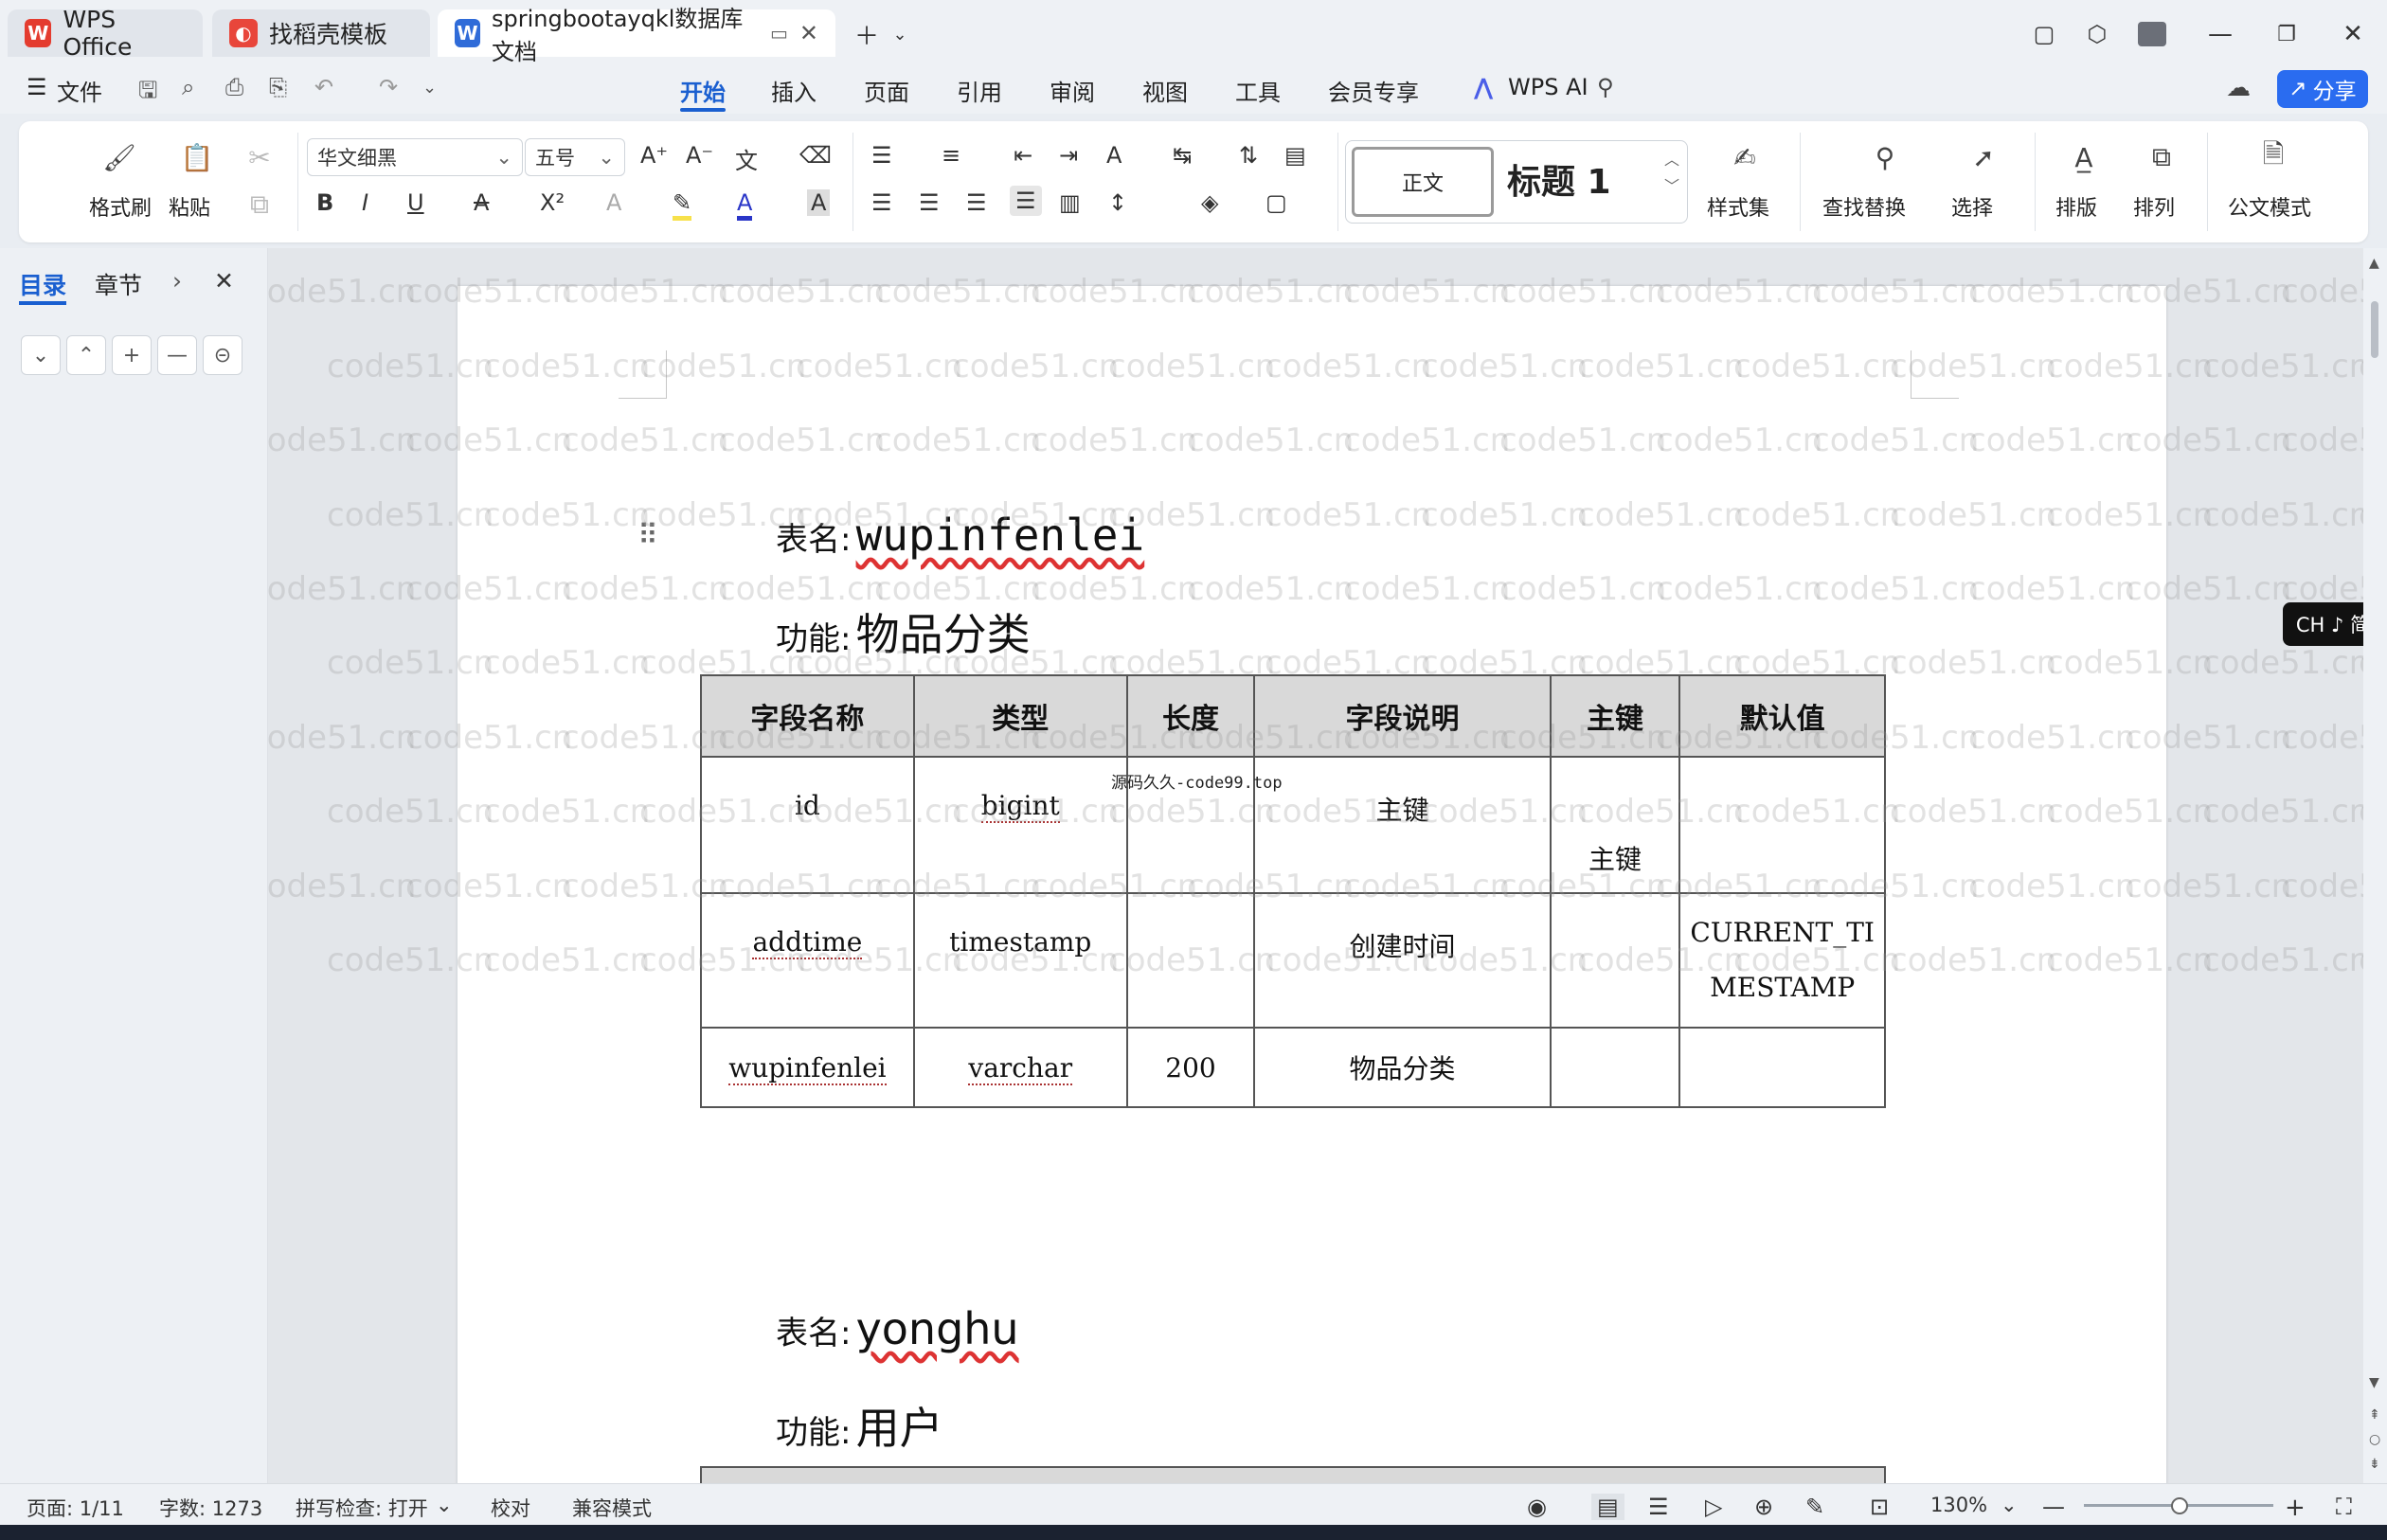 The width and height of the screenshot is (2387, 1540). What do you see at coordinates (2353, 34) in the screenshot?
I see `close-window-icon: ✕` at bounding box center [2353, 34].